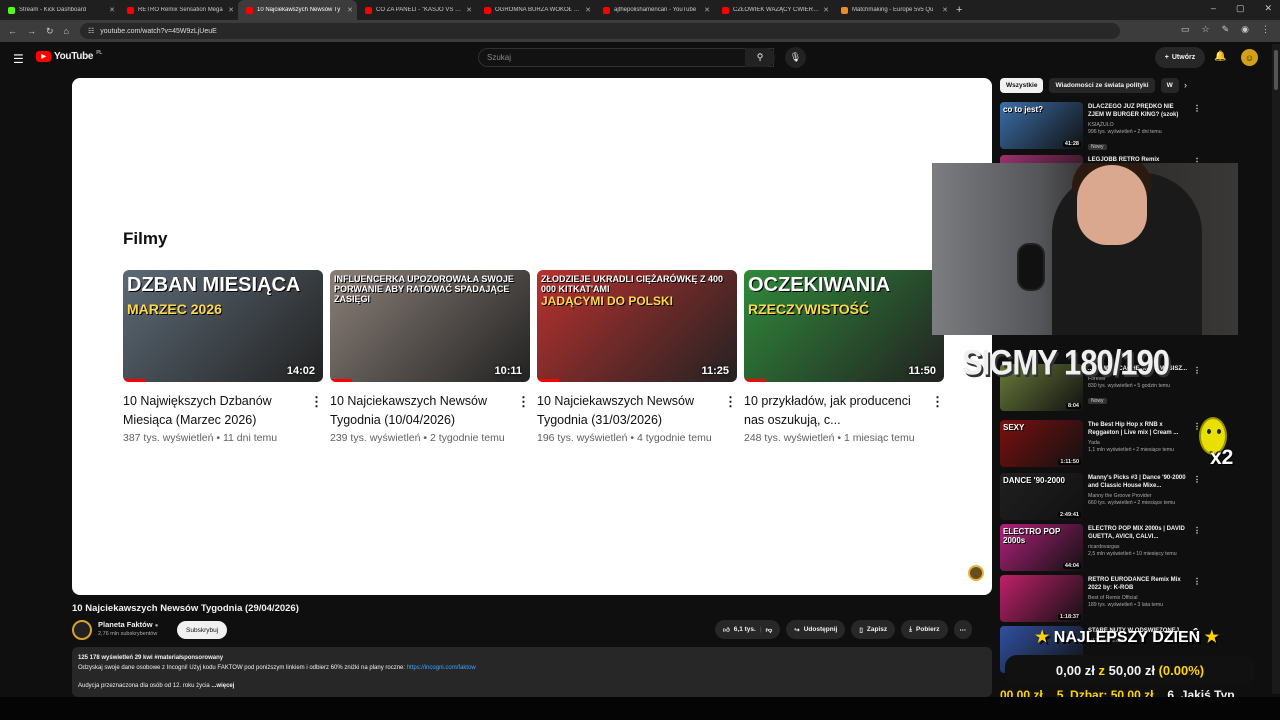  Describe the element at coordinates (873, 629) in the screenshot. I see `save-button: ▯ Zapisz` at that location.